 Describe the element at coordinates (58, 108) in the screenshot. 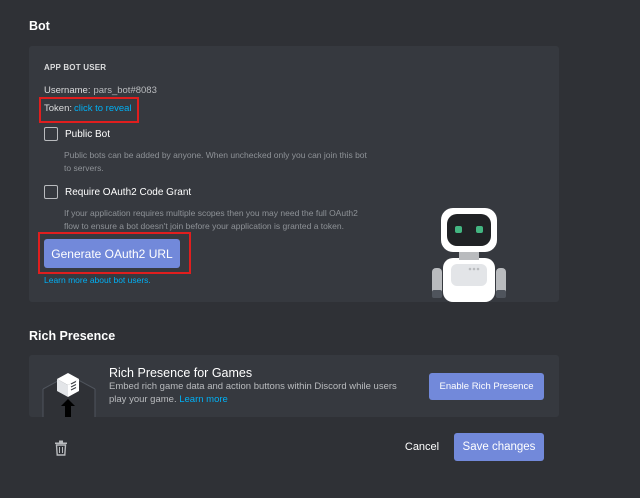

I see `token-label: Token:` at that location.